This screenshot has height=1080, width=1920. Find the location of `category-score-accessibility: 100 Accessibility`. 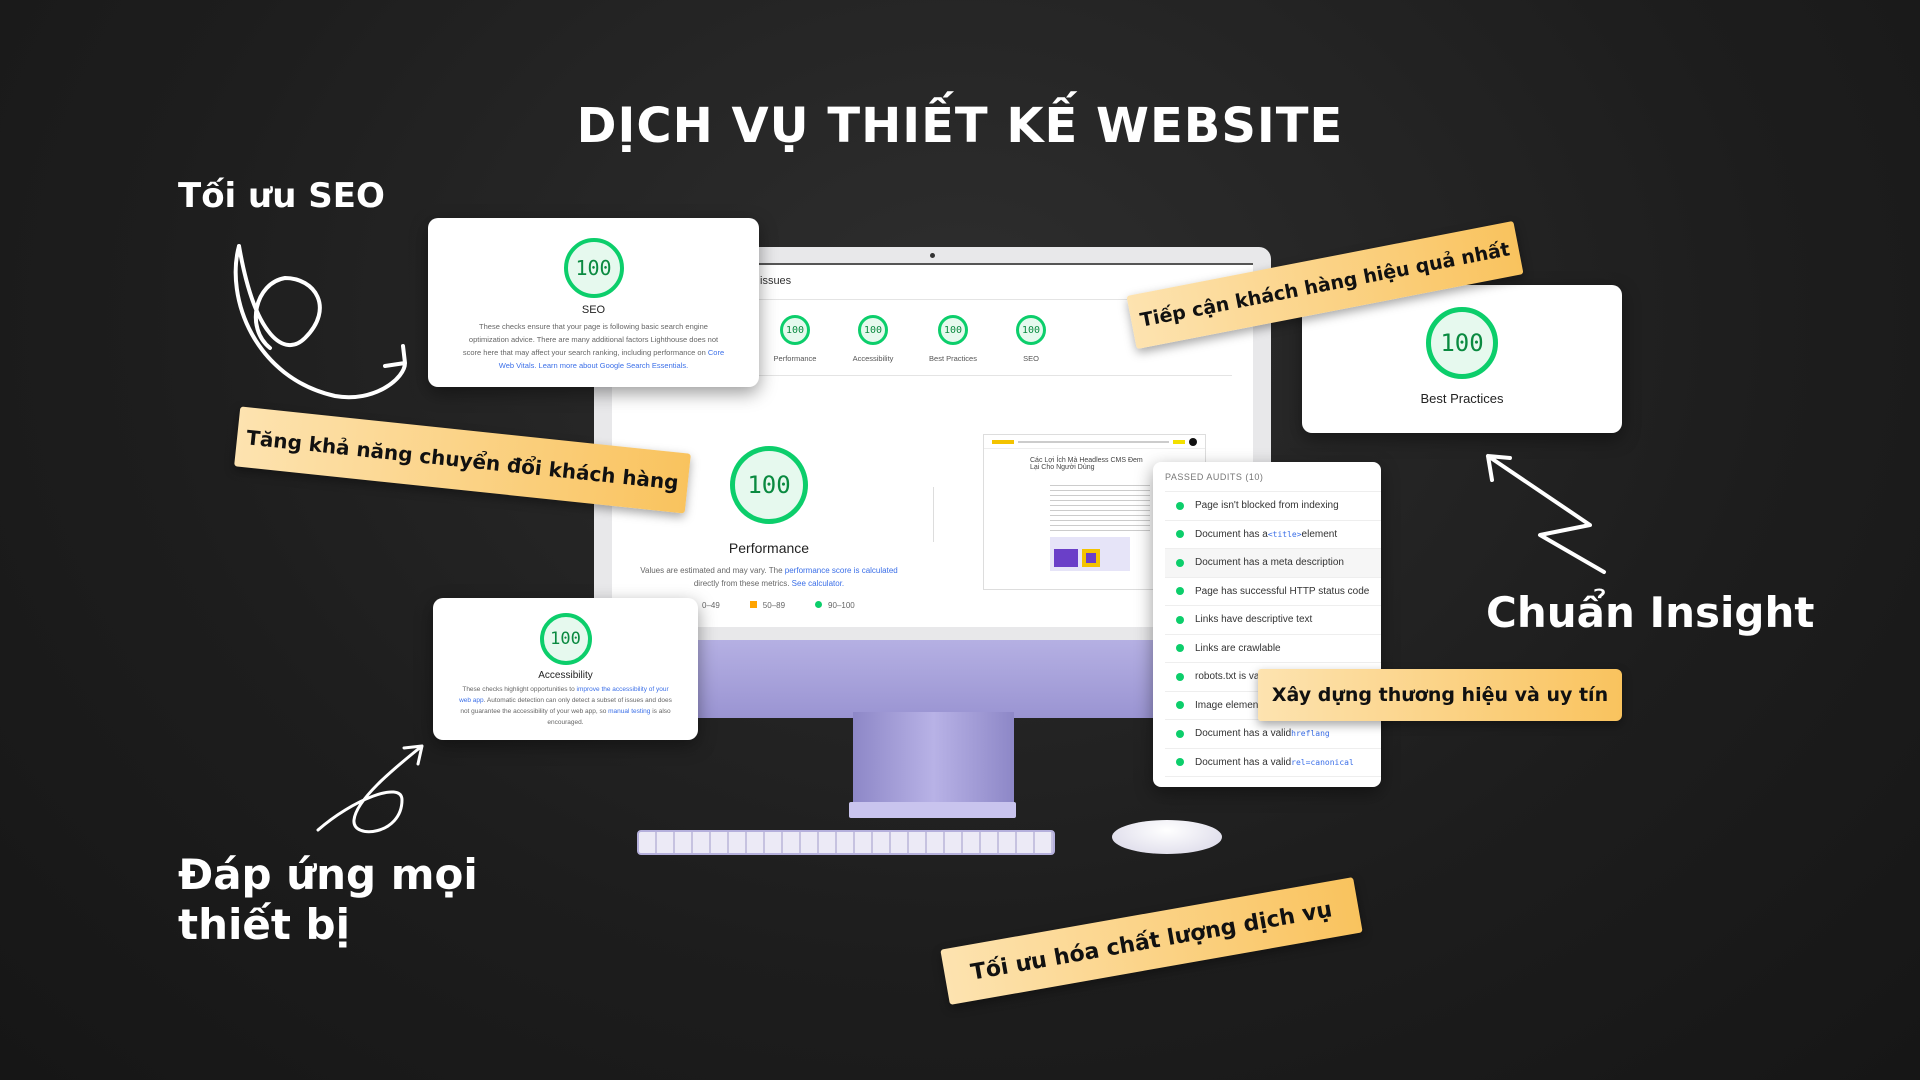

category-score-accessibility: 100 Accessibility is located at coordinates (873, 339).